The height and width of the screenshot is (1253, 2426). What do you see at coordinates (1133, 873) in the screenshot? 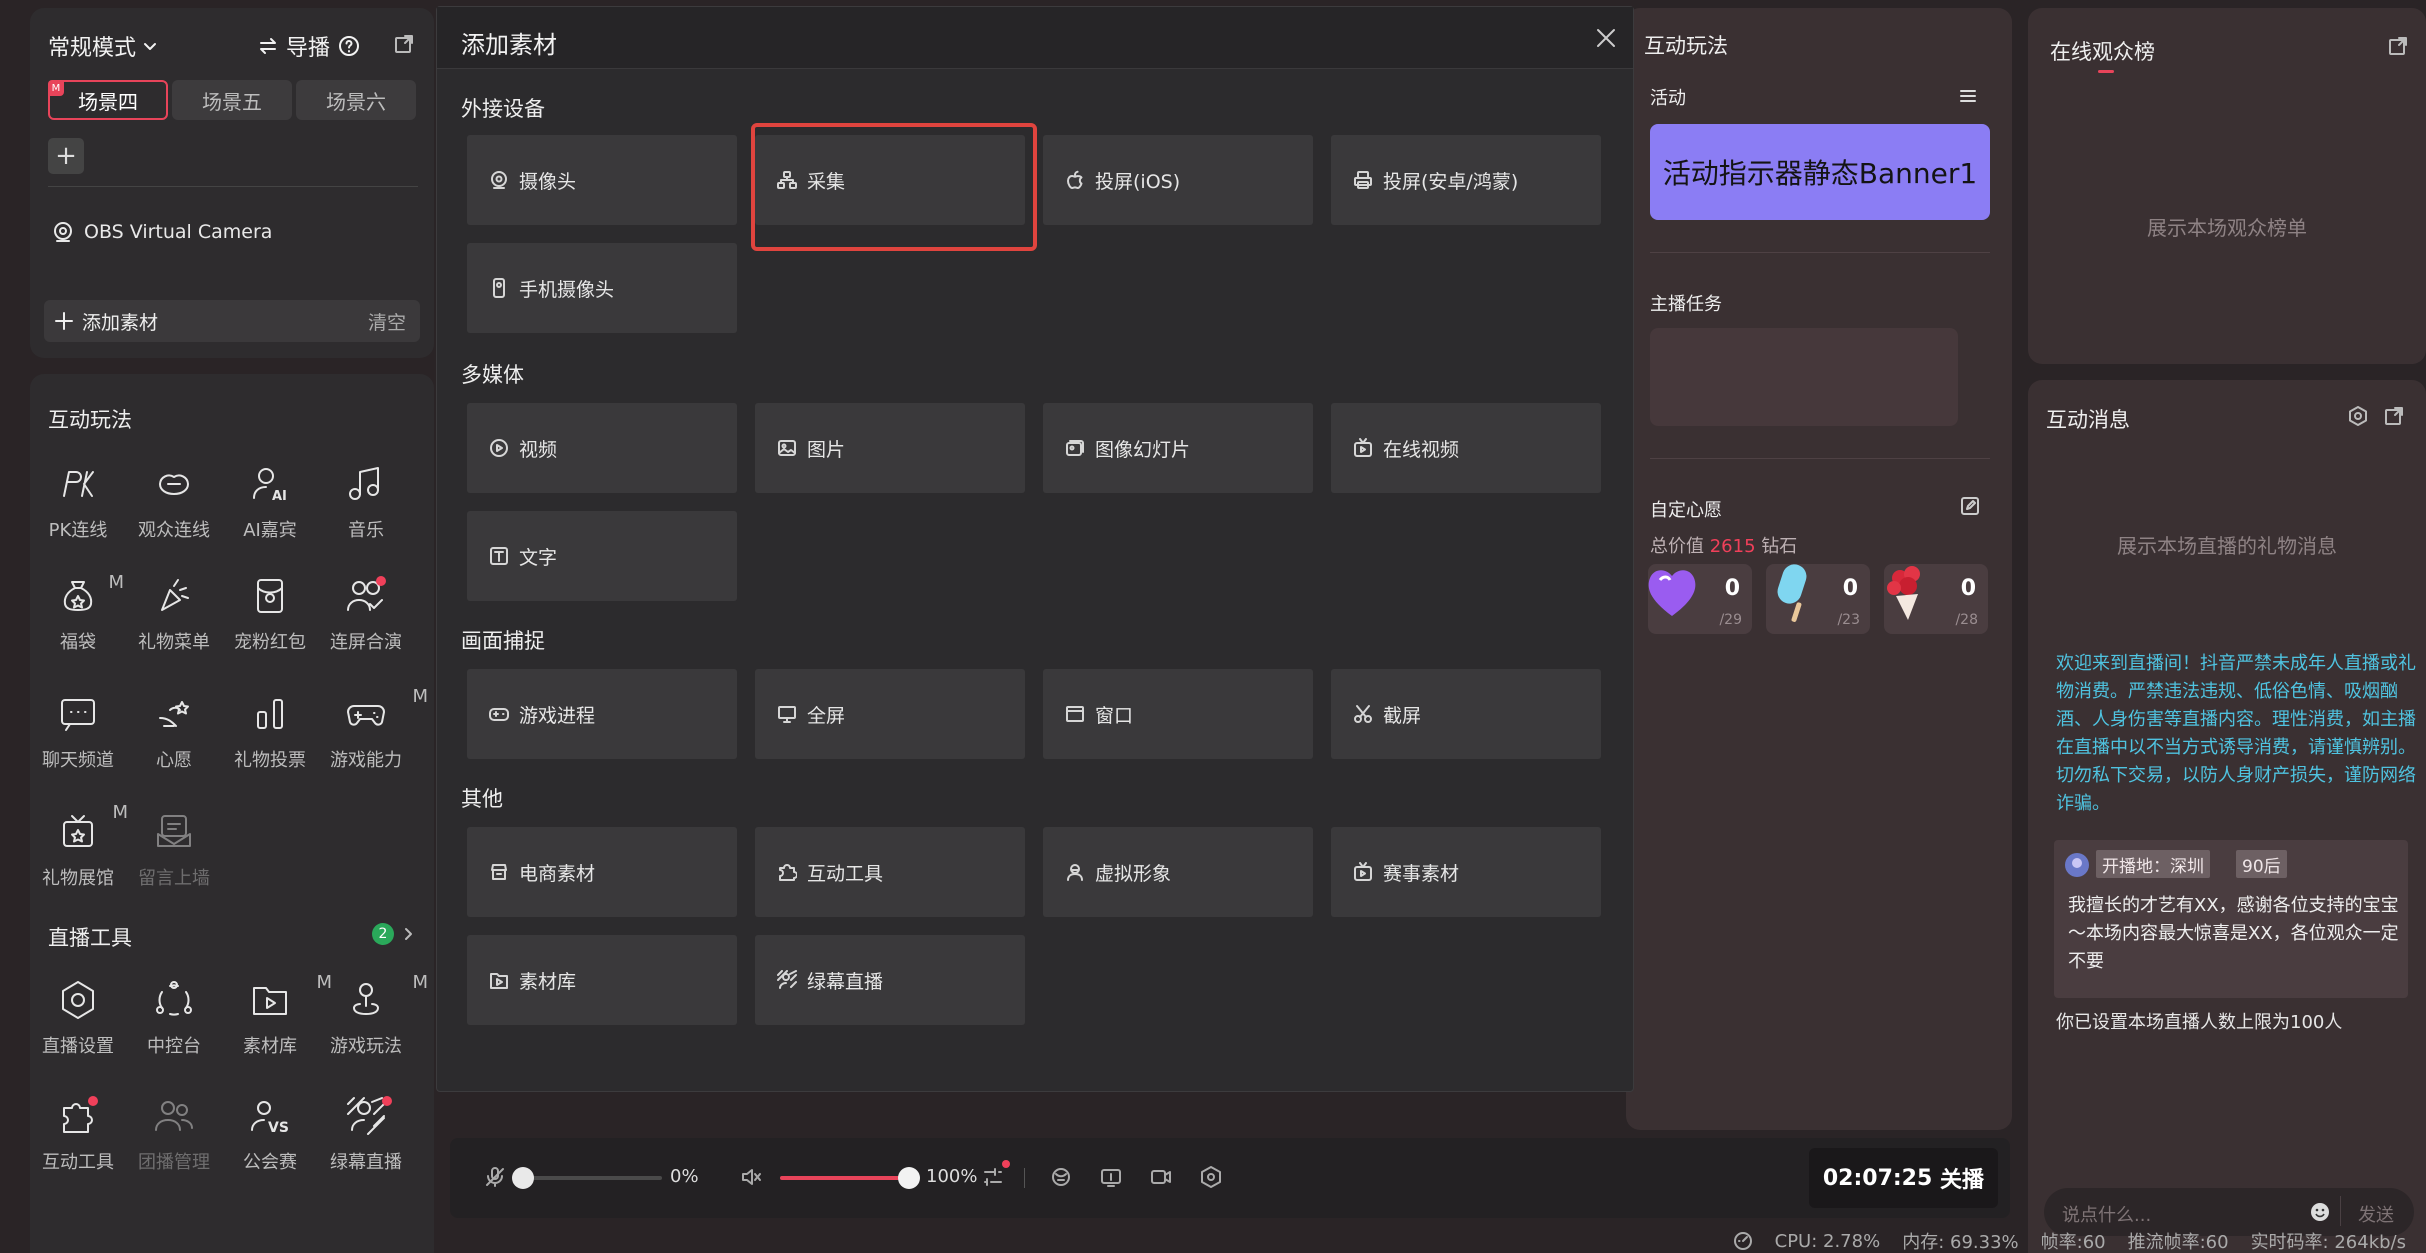
I see `card-label: 虚拟形象` at bounding box center [1133, 873].